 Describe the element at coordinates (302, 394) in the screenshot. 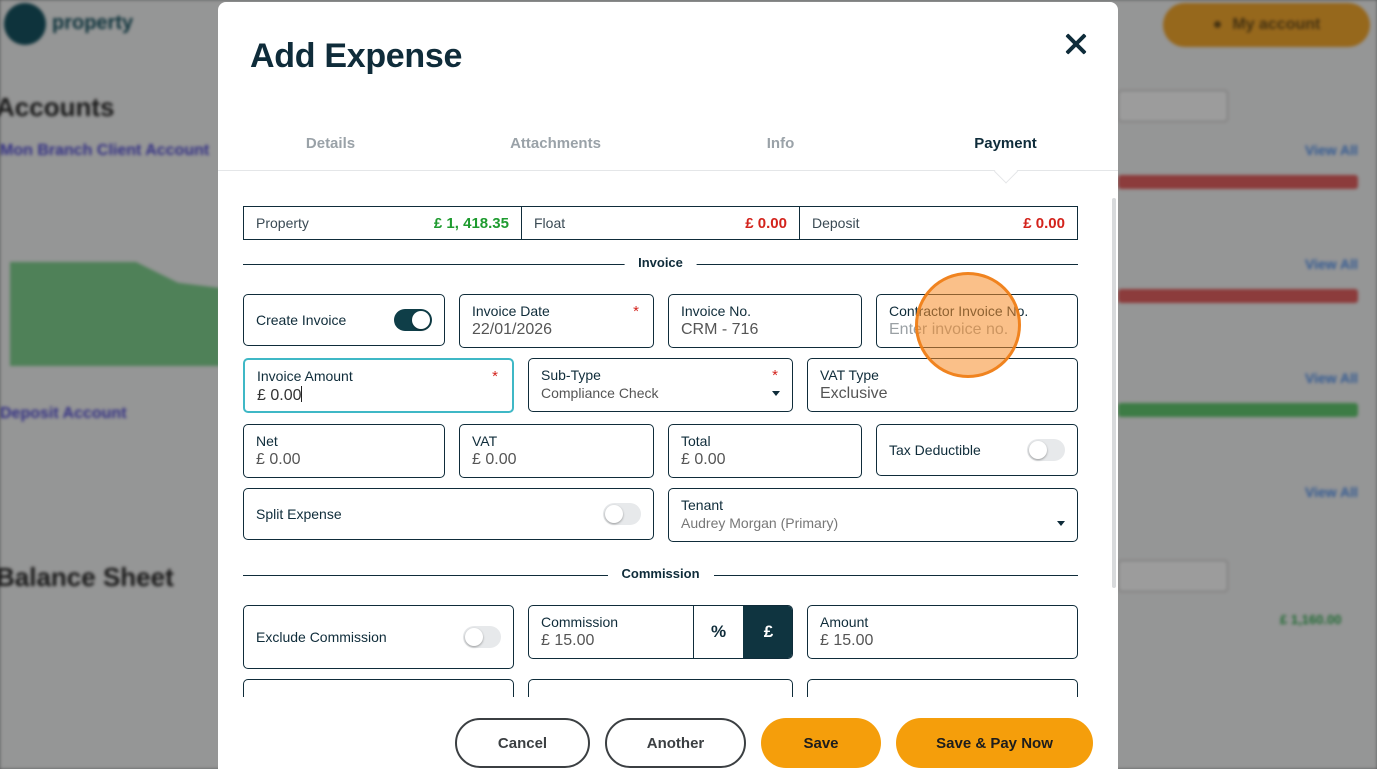

I see `text-cursor` at that location.